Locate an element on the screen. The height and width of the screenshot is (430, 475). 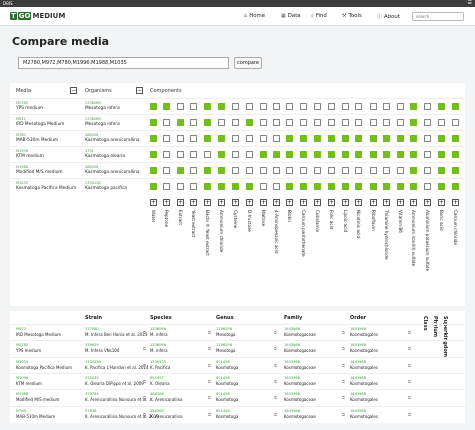
nav-tools: ⚒ Tools is located at coordinates (352, 16).